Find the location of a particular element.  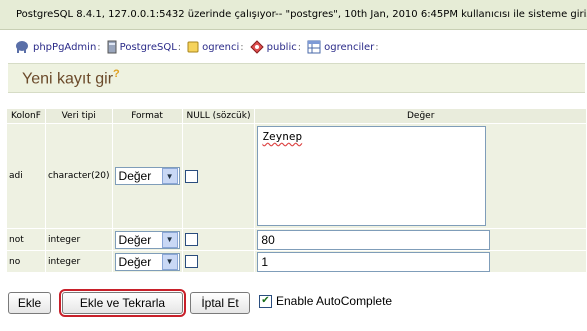

value-input: 1 is located at coordinates (374, 261).